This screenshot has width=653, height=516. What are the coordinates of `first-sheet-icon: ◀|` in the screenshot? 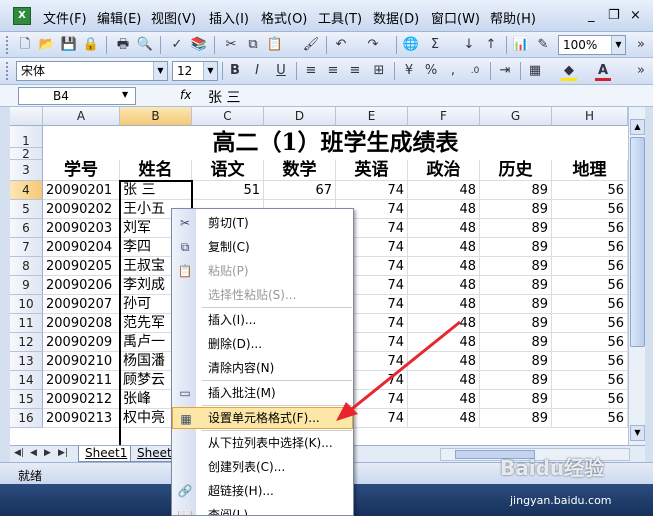 It's located at (19, 453).